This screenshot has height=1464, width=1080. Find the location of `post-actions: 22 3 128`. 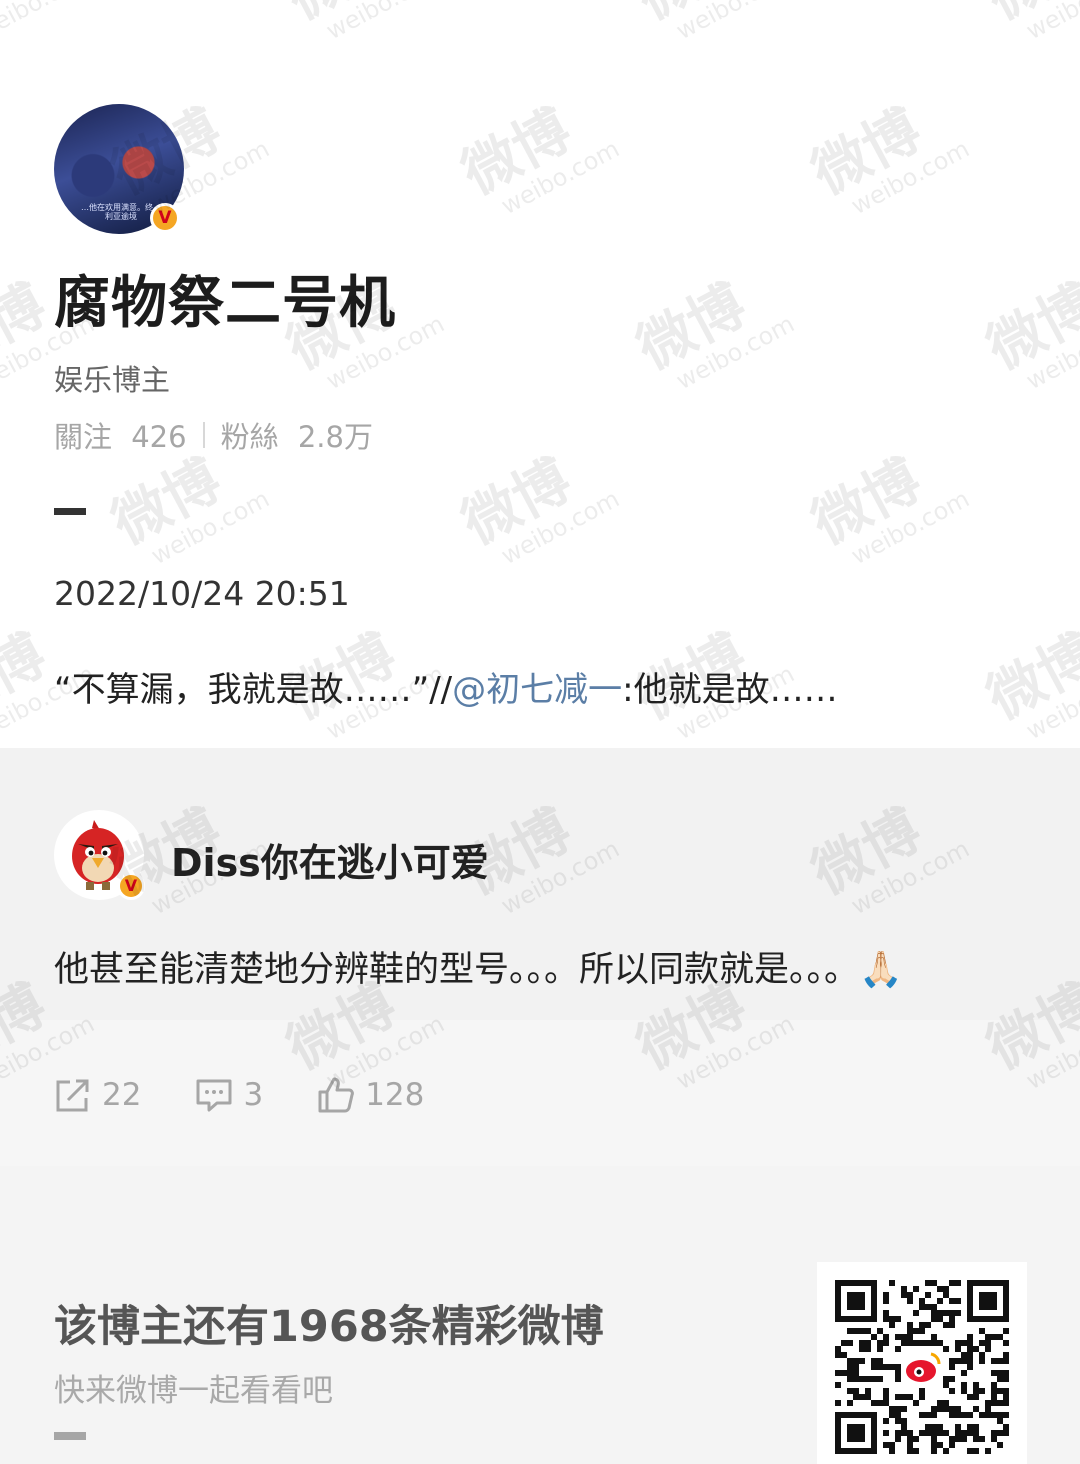

post-actions: 22 3 128 is located at coordinates (266, 1095).